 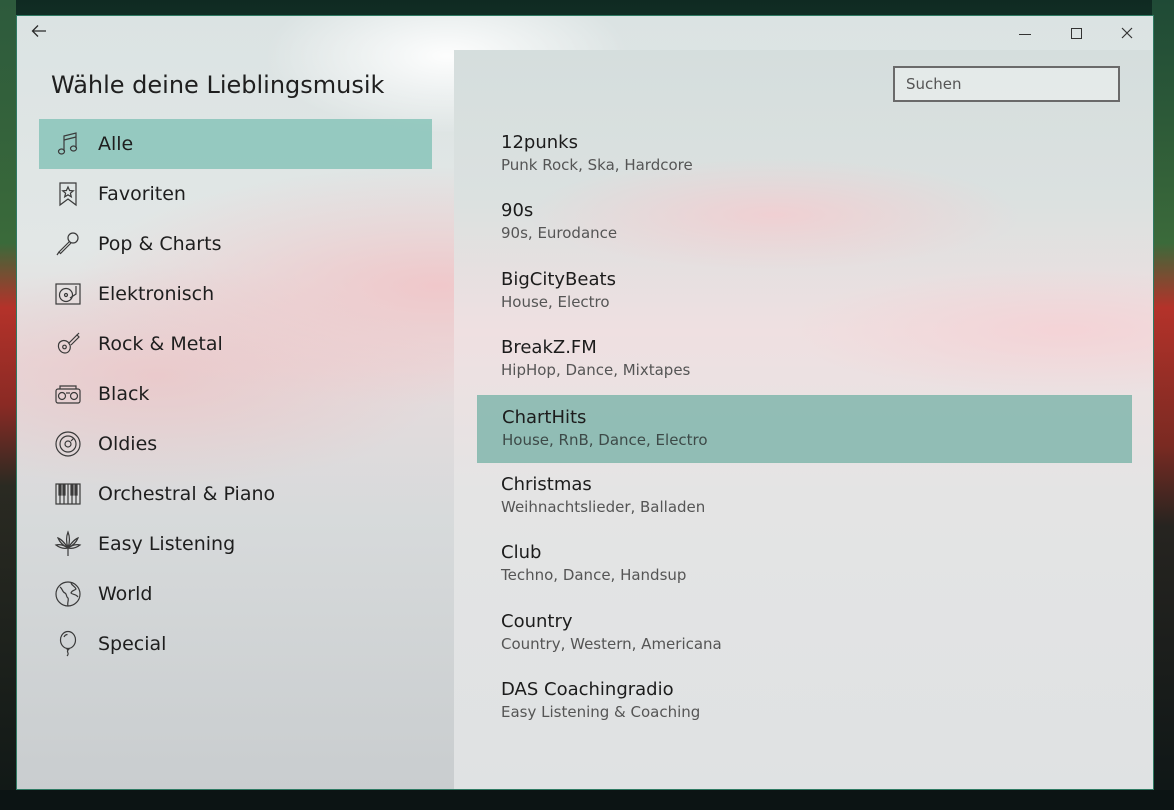 I want to click on sidebar-item-label: Easy Listening, so click(x=167, y=544).